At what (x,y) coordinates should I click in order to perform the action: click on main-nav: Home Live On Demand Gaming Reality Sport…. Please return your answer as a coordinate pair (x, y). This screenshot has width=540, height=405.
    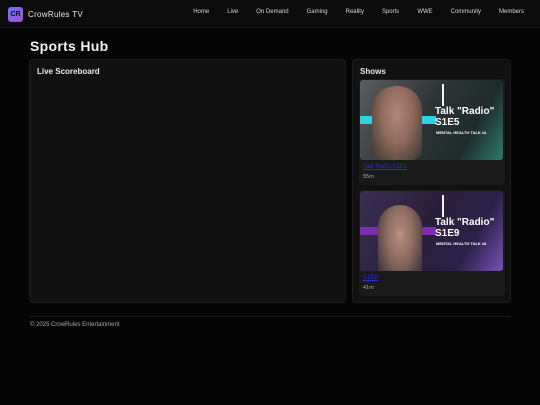
    Looking at the image, I should click on (349, 12).